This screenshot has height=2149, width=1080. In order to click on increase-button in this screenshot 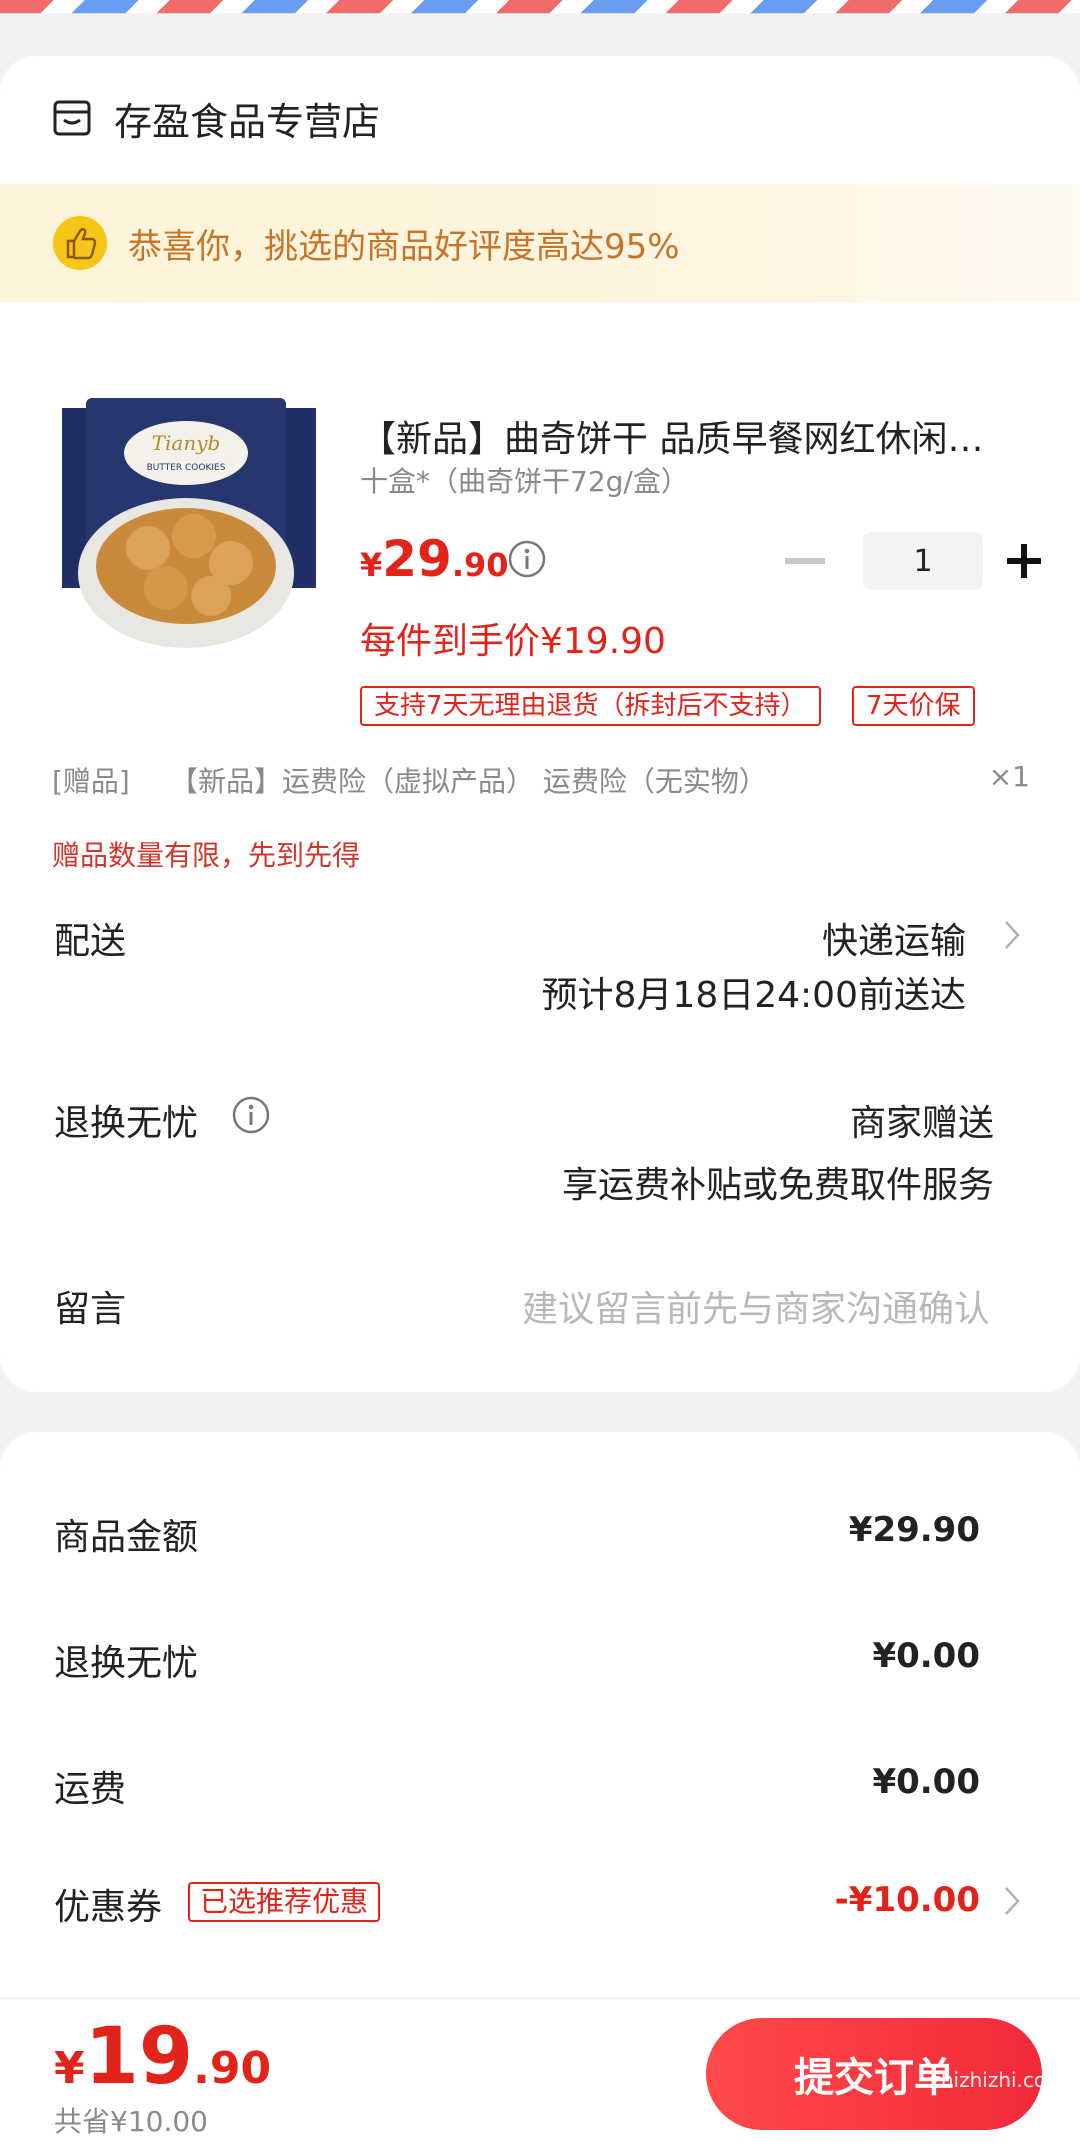, I will do `click(1024, 561)`.